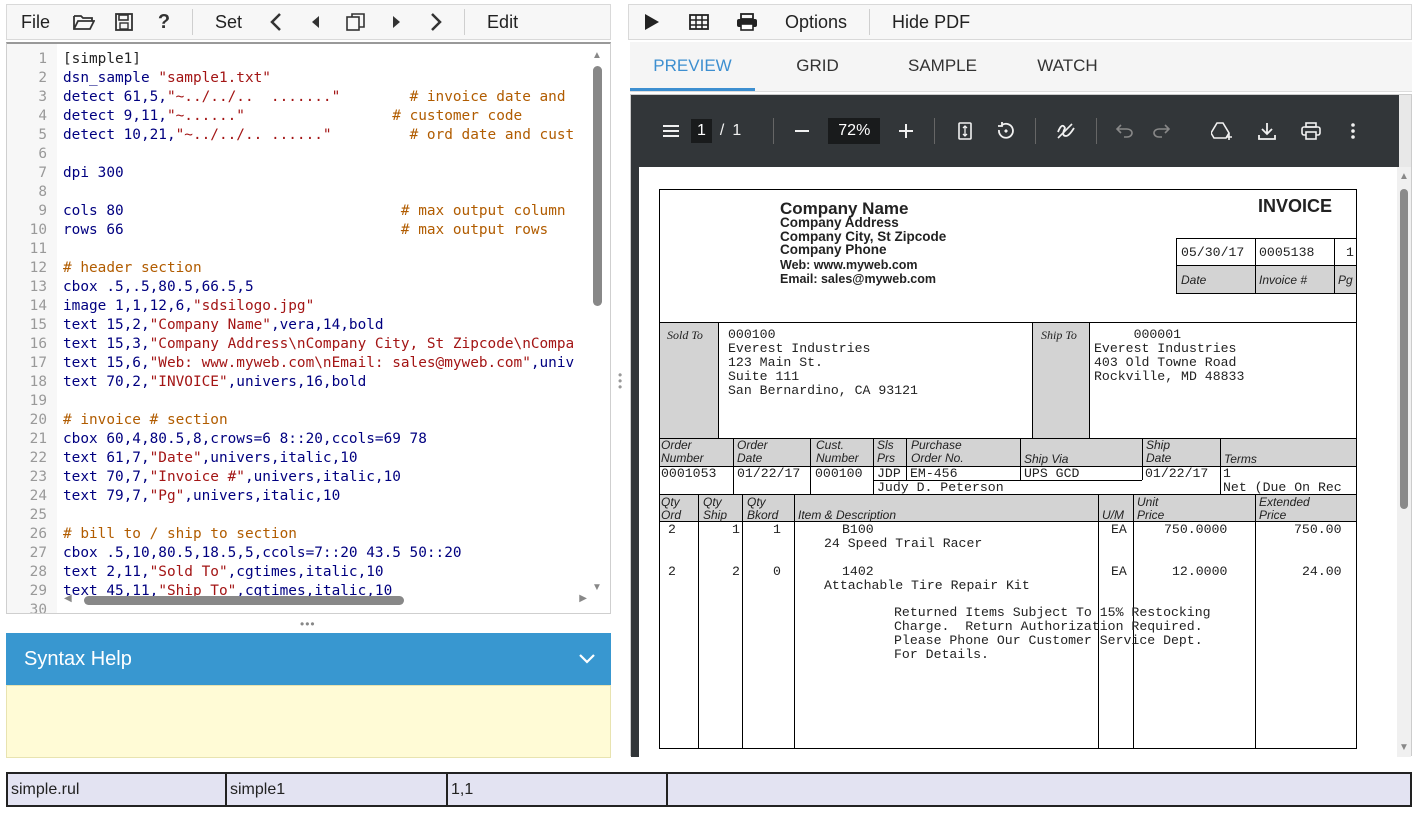 The image size is (1418, 816). What do you see at coordinates (1066, 131) in the screenshot?
I see `draw-icon` at bounding box center [1066, 131].